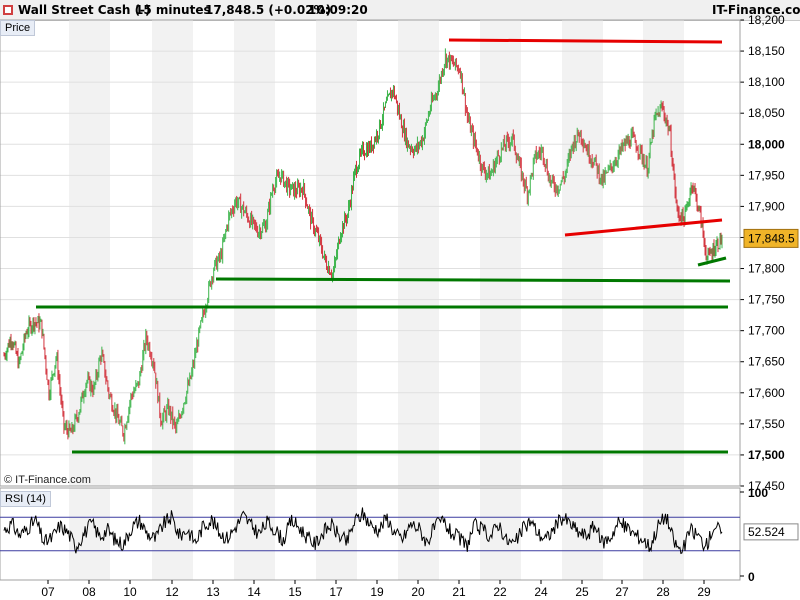  Describe the element at coordinates (459, 592) in the screenshot. I see `x-tick-label: 21` at that location.